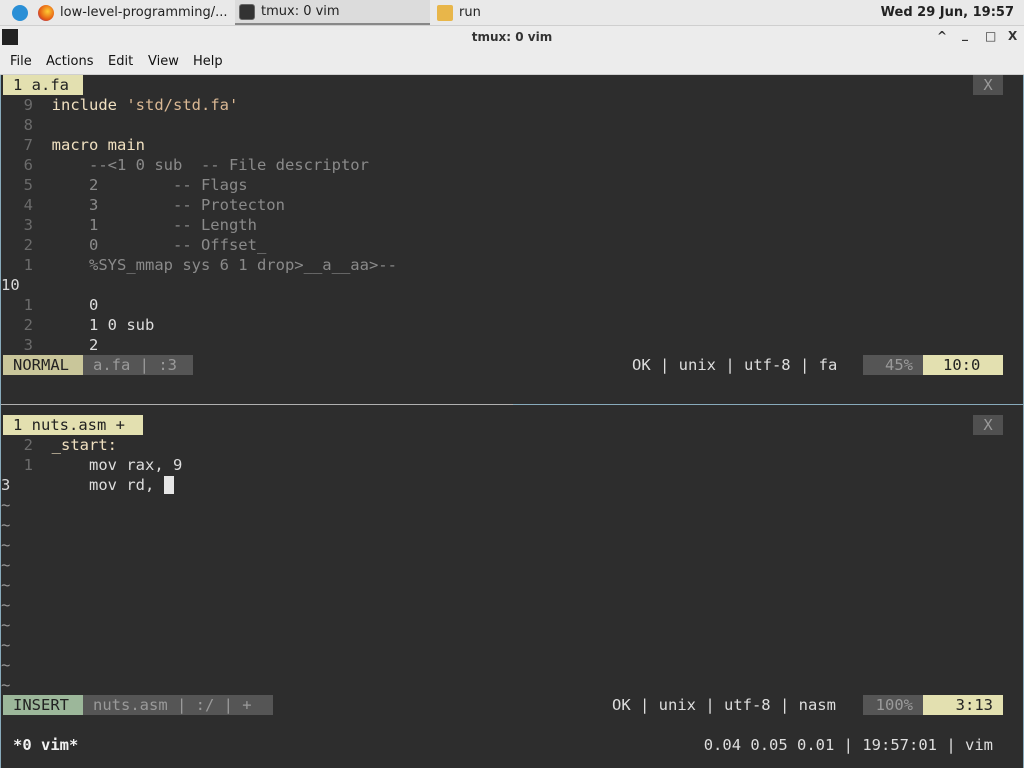  I want to click on code-line-current: 3 mov rd,, so click(87, 485).